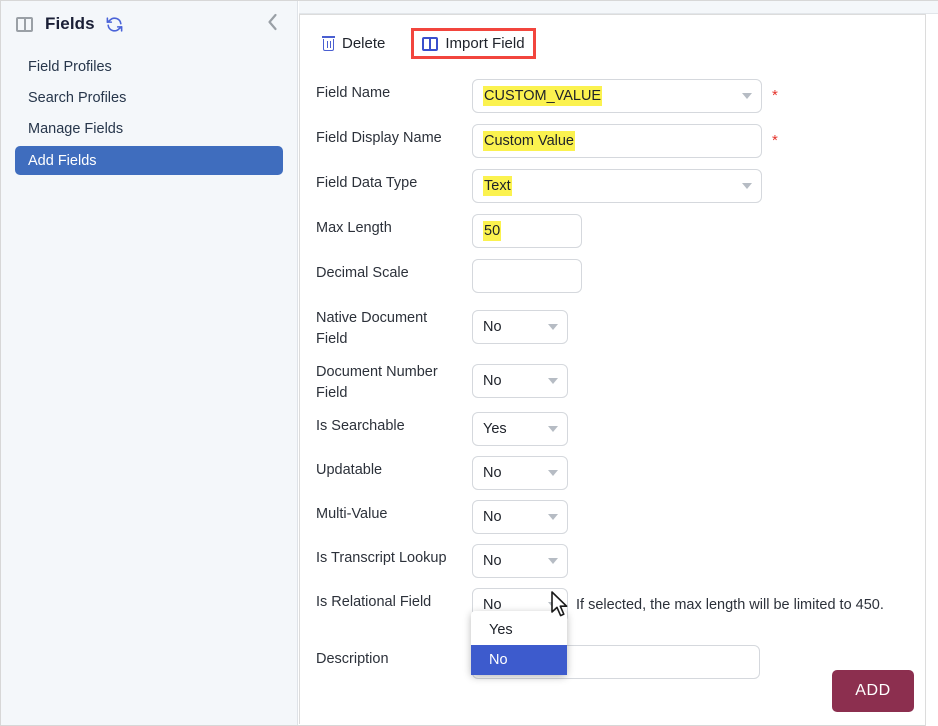 The height and width of the screenshot is (726, 938). Describe the element at coordinates (367, 183) in the screenshot. I see `field-data-type-label: Field Data Type` at that location.